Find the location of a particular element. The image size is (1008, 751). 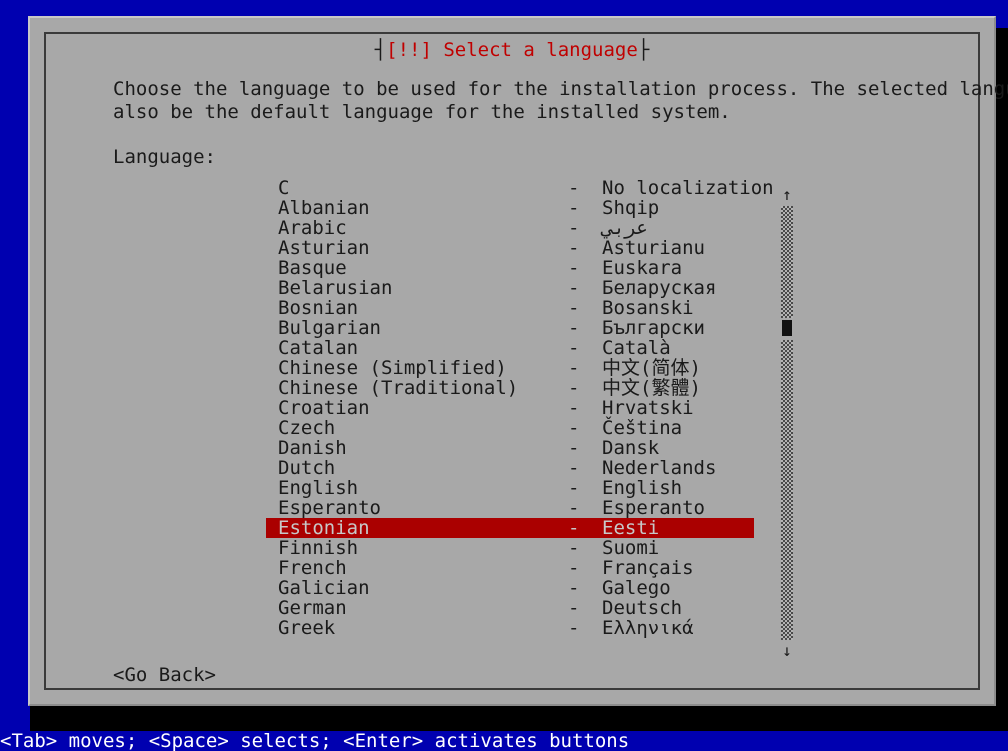

language-native-name: Français is located at coordinates (648, 568).